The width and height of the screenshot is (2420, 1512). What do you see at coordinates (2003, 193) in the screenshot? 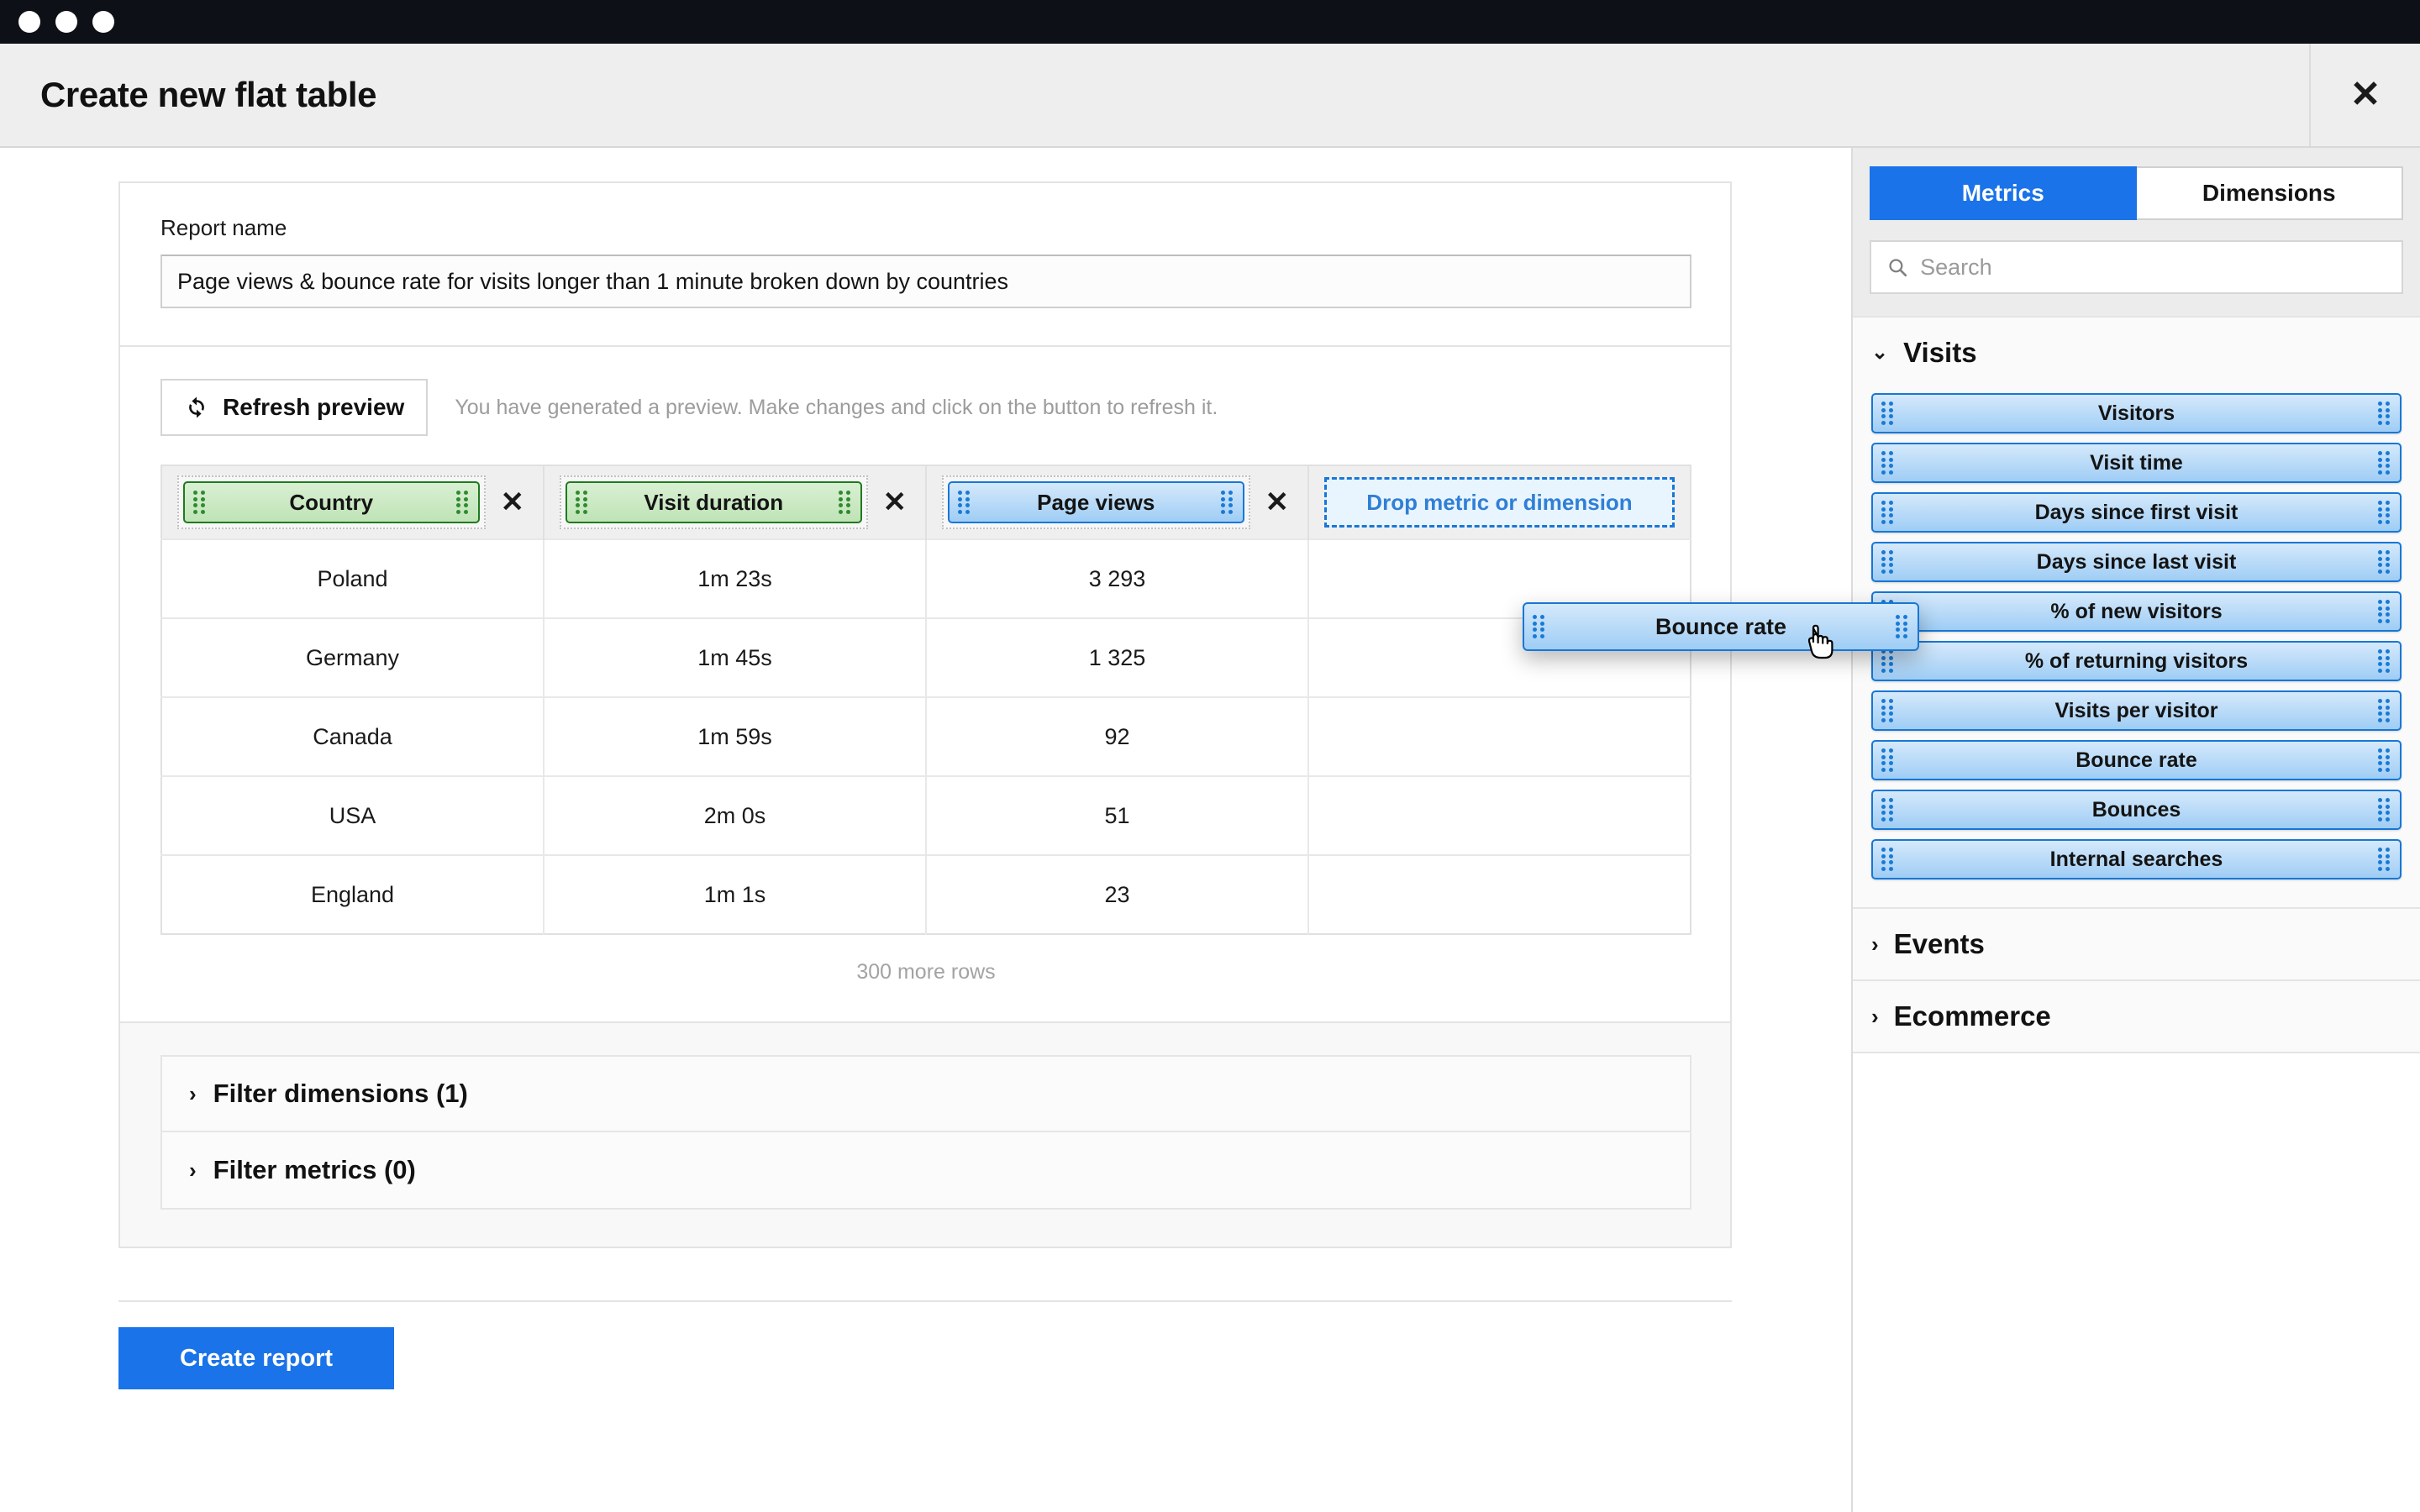
I see `tab-metrics: Metrics` at bounding box center [2003, 193].